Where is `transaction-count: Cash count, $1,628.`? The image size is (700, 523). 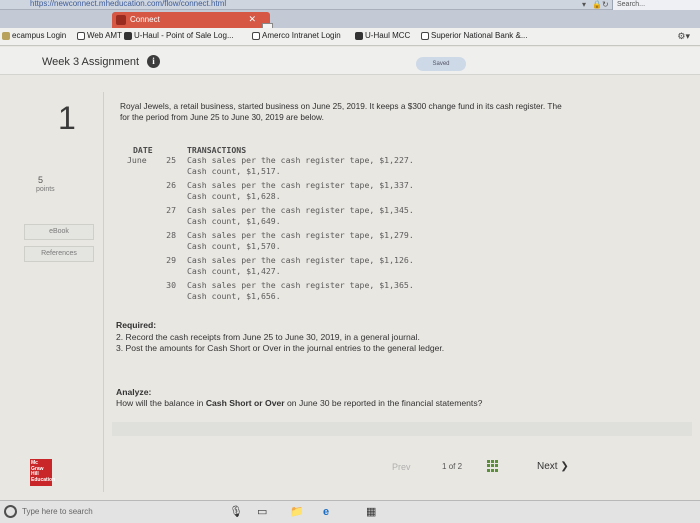 transaction-count: Cash count, $1,628. is located at coordinates (234, 196).